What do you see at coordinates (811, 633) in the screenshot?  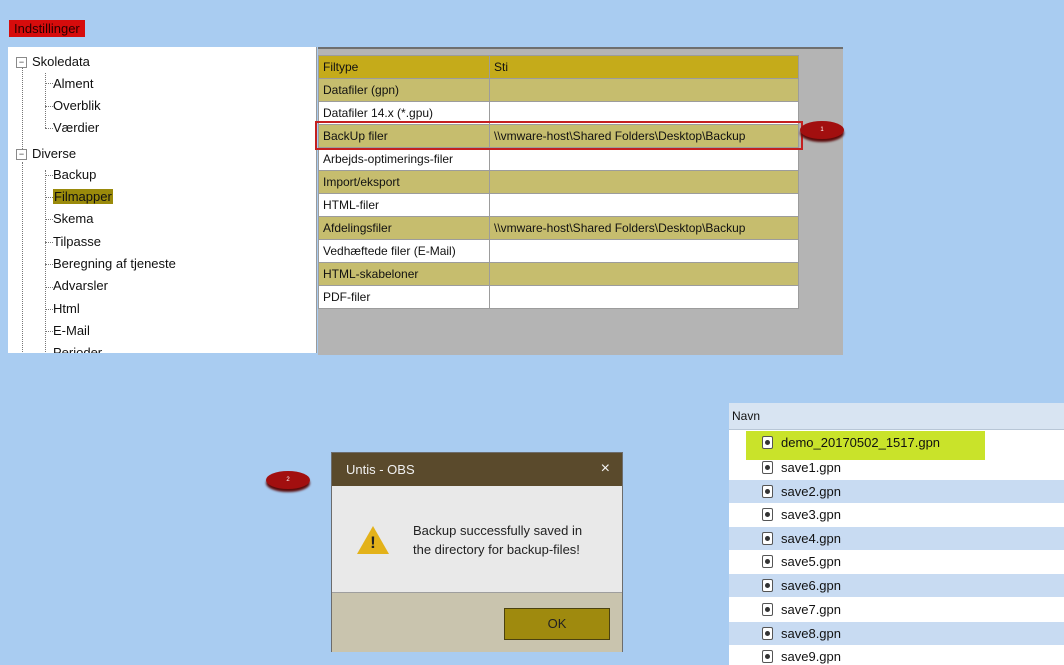 I see `file-name: save8.gpn` at bounding box center [811, 633].